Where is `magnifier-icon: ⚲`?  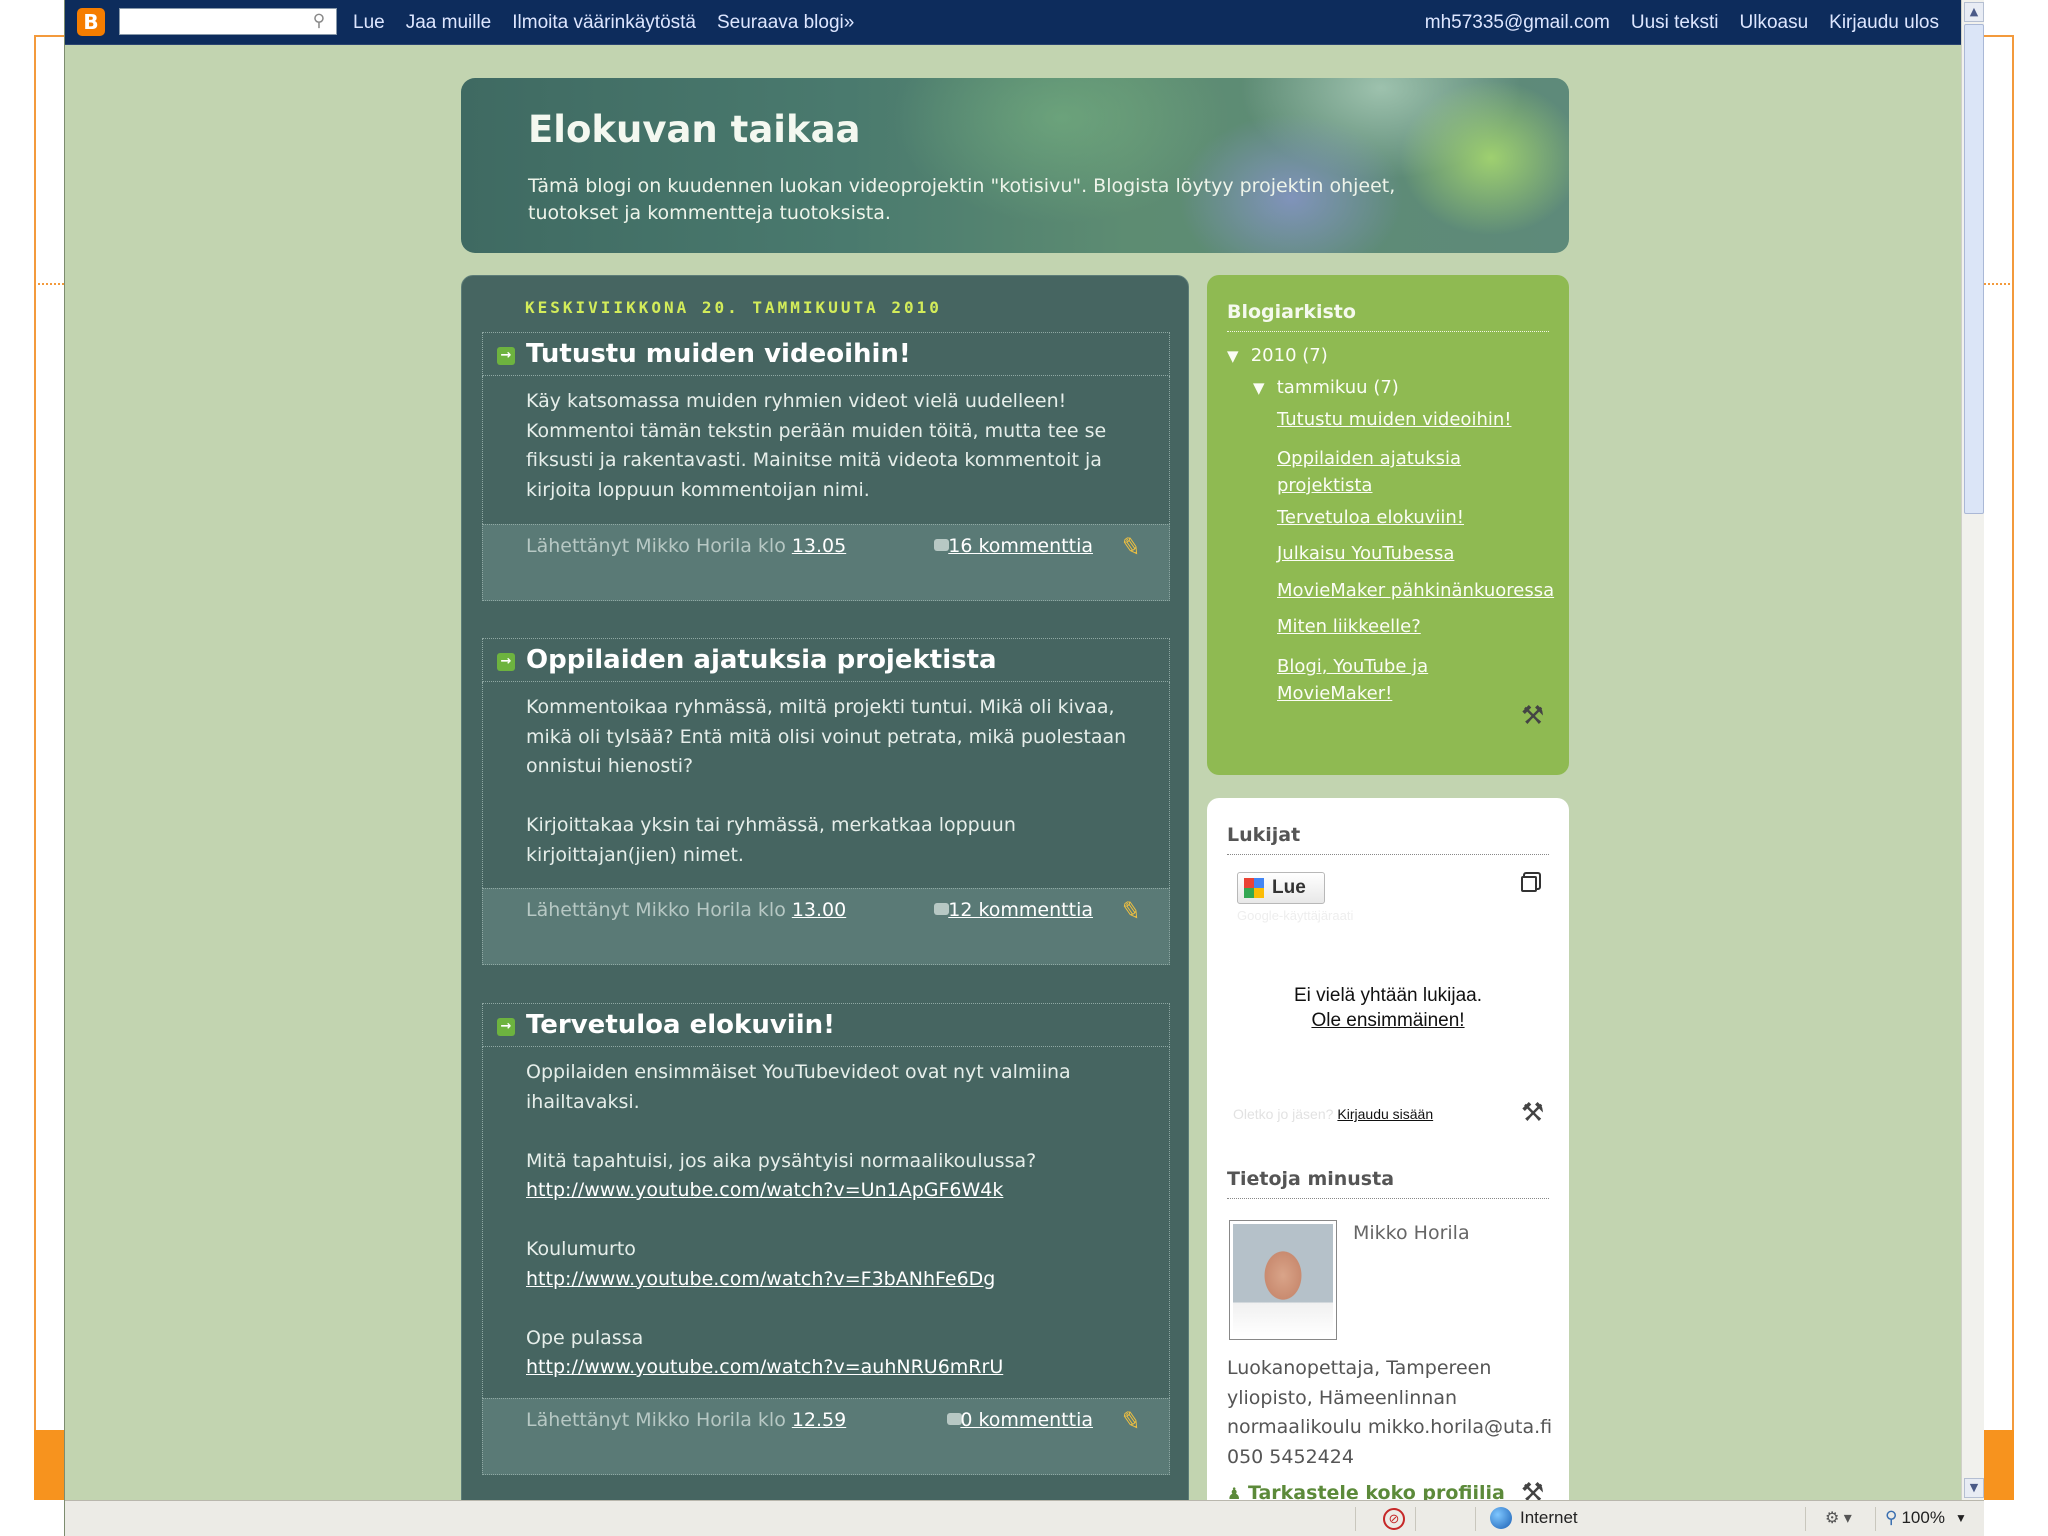 magnifier-icon: ⚲ is located at coordinates (1891, 1517).